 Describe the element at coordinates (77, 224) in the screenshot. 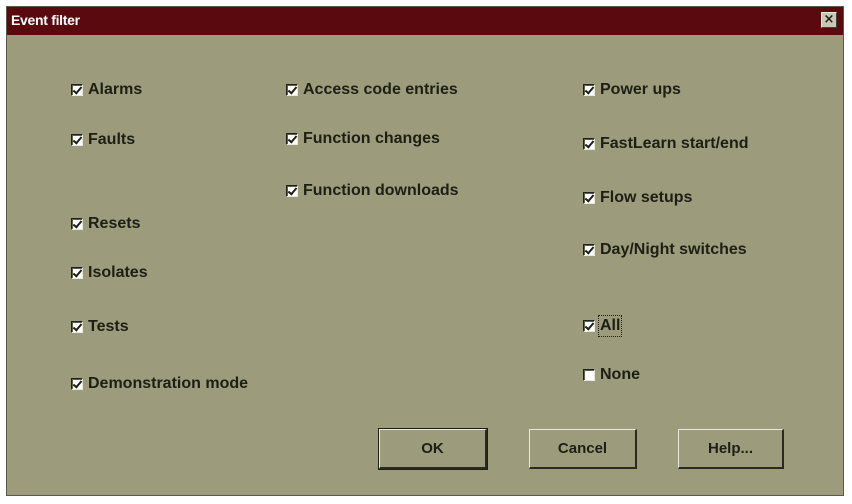

I see `checkbox-resets-box` at that location.